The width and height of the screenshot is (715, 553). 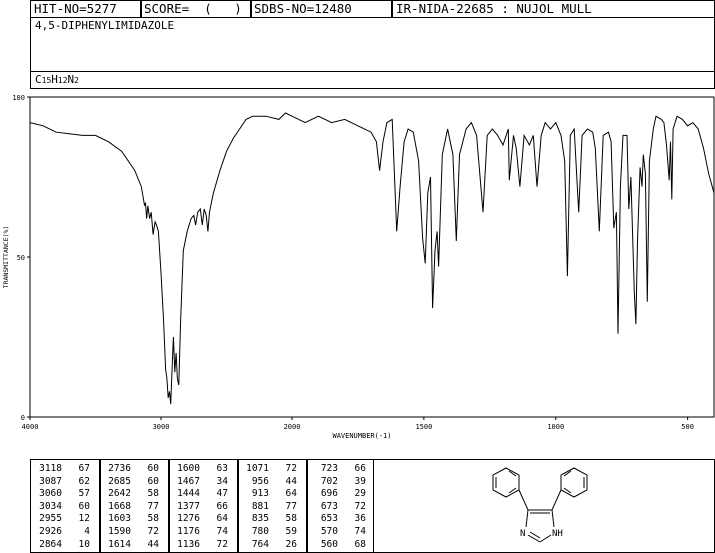 I want to click on peak-wavenumber: 780, so click(x=260, y=531).